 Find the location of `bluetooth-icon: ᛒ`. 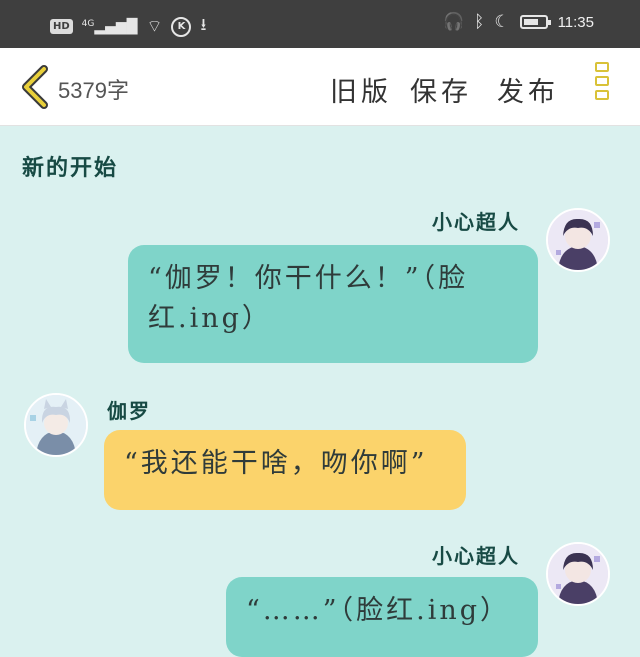

bluetooth-icon: ᛒ is located at coordinates (479, 22).